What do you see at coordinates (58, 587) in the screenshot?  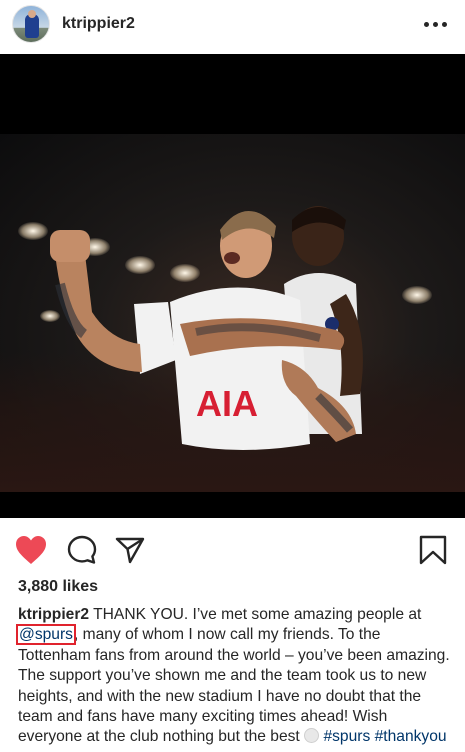 I see `likes-count: 3,880 likes` at bounding box center [58, 587].